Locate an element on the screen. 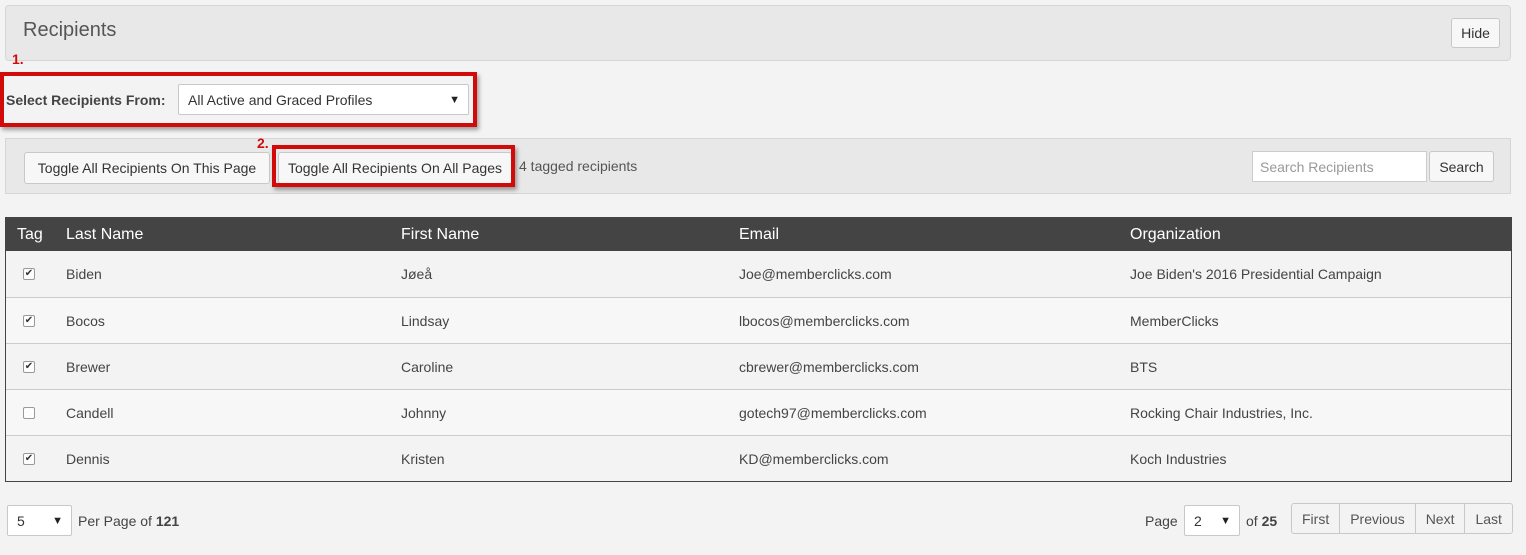  hide-button: Hide is located at coordinates (1475, 33).